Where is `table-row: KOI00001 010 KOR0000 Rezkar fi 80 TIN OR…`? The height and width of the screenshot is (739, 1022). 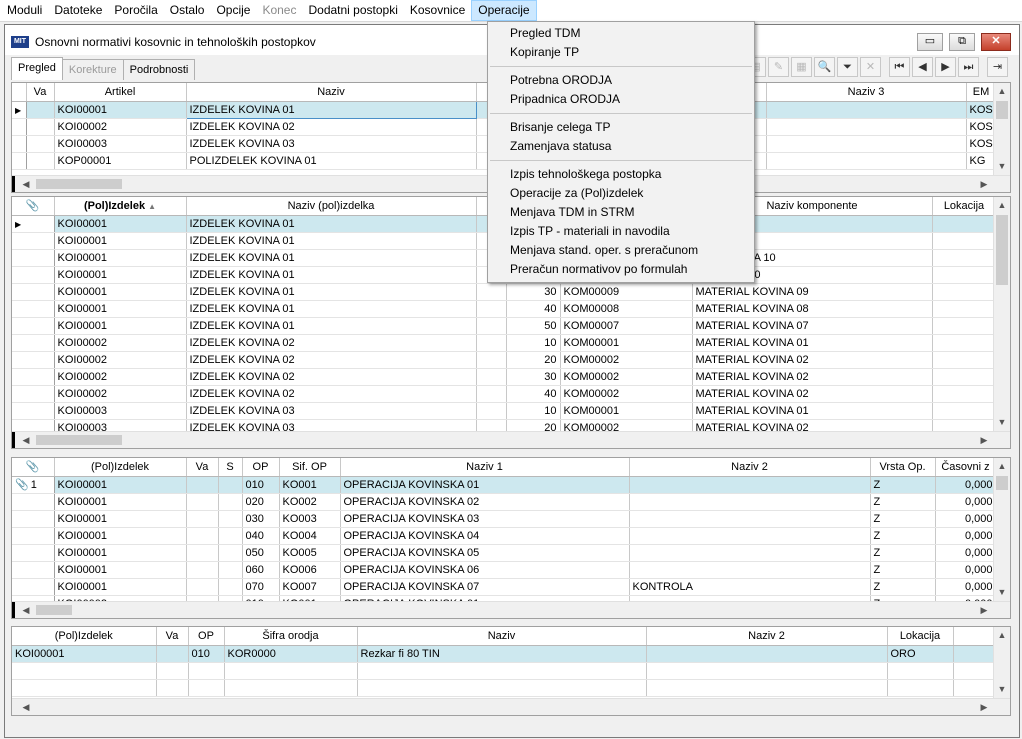 table-row: KOI00001 010 KOR0000 Rezkar fi 80 TIN OR… is located at coordinates (504, 654).